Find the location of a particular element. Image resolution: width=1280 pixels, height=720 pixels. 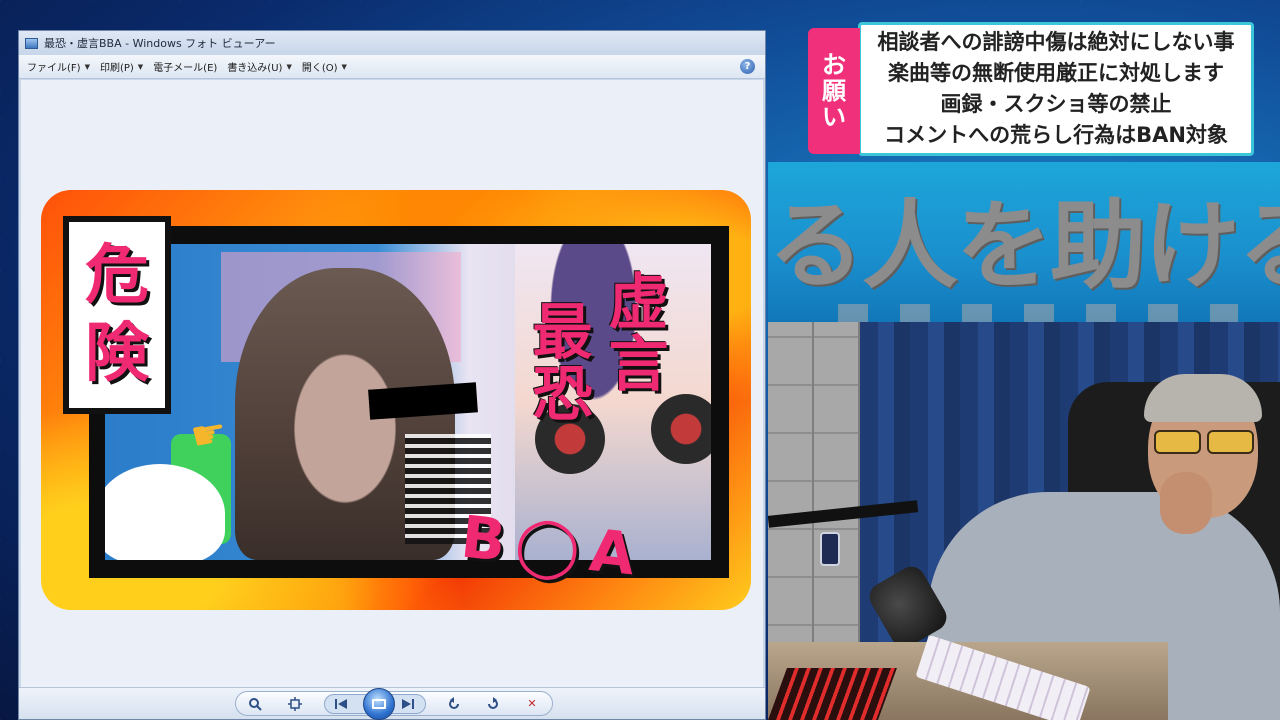

banner-subtext-partial is located at coordinates (1038, 313).